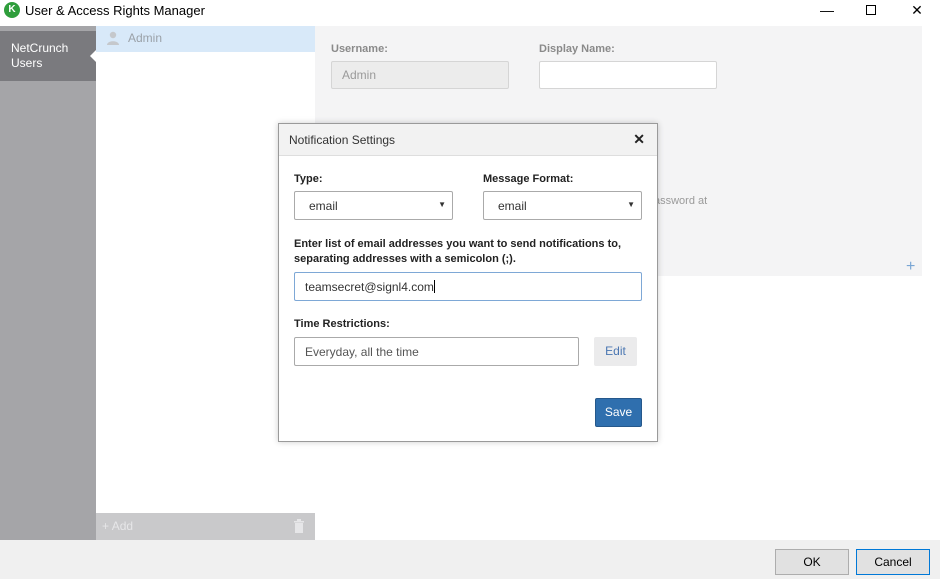  Describe the element at coordinates (470, 13) in the screenshot. I see `title-bar: K User & Access Rights Manager — ✕` at that location.